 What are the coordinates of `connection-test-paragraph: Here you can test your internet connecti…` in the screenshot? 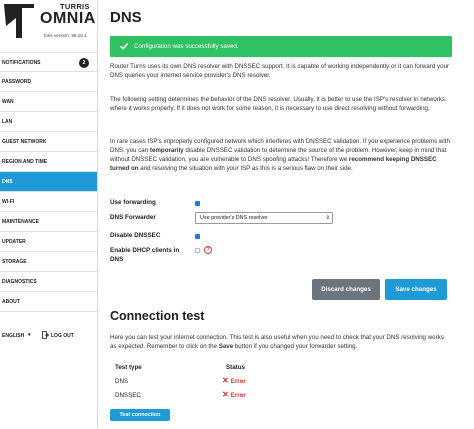 It's located at (277, 342).